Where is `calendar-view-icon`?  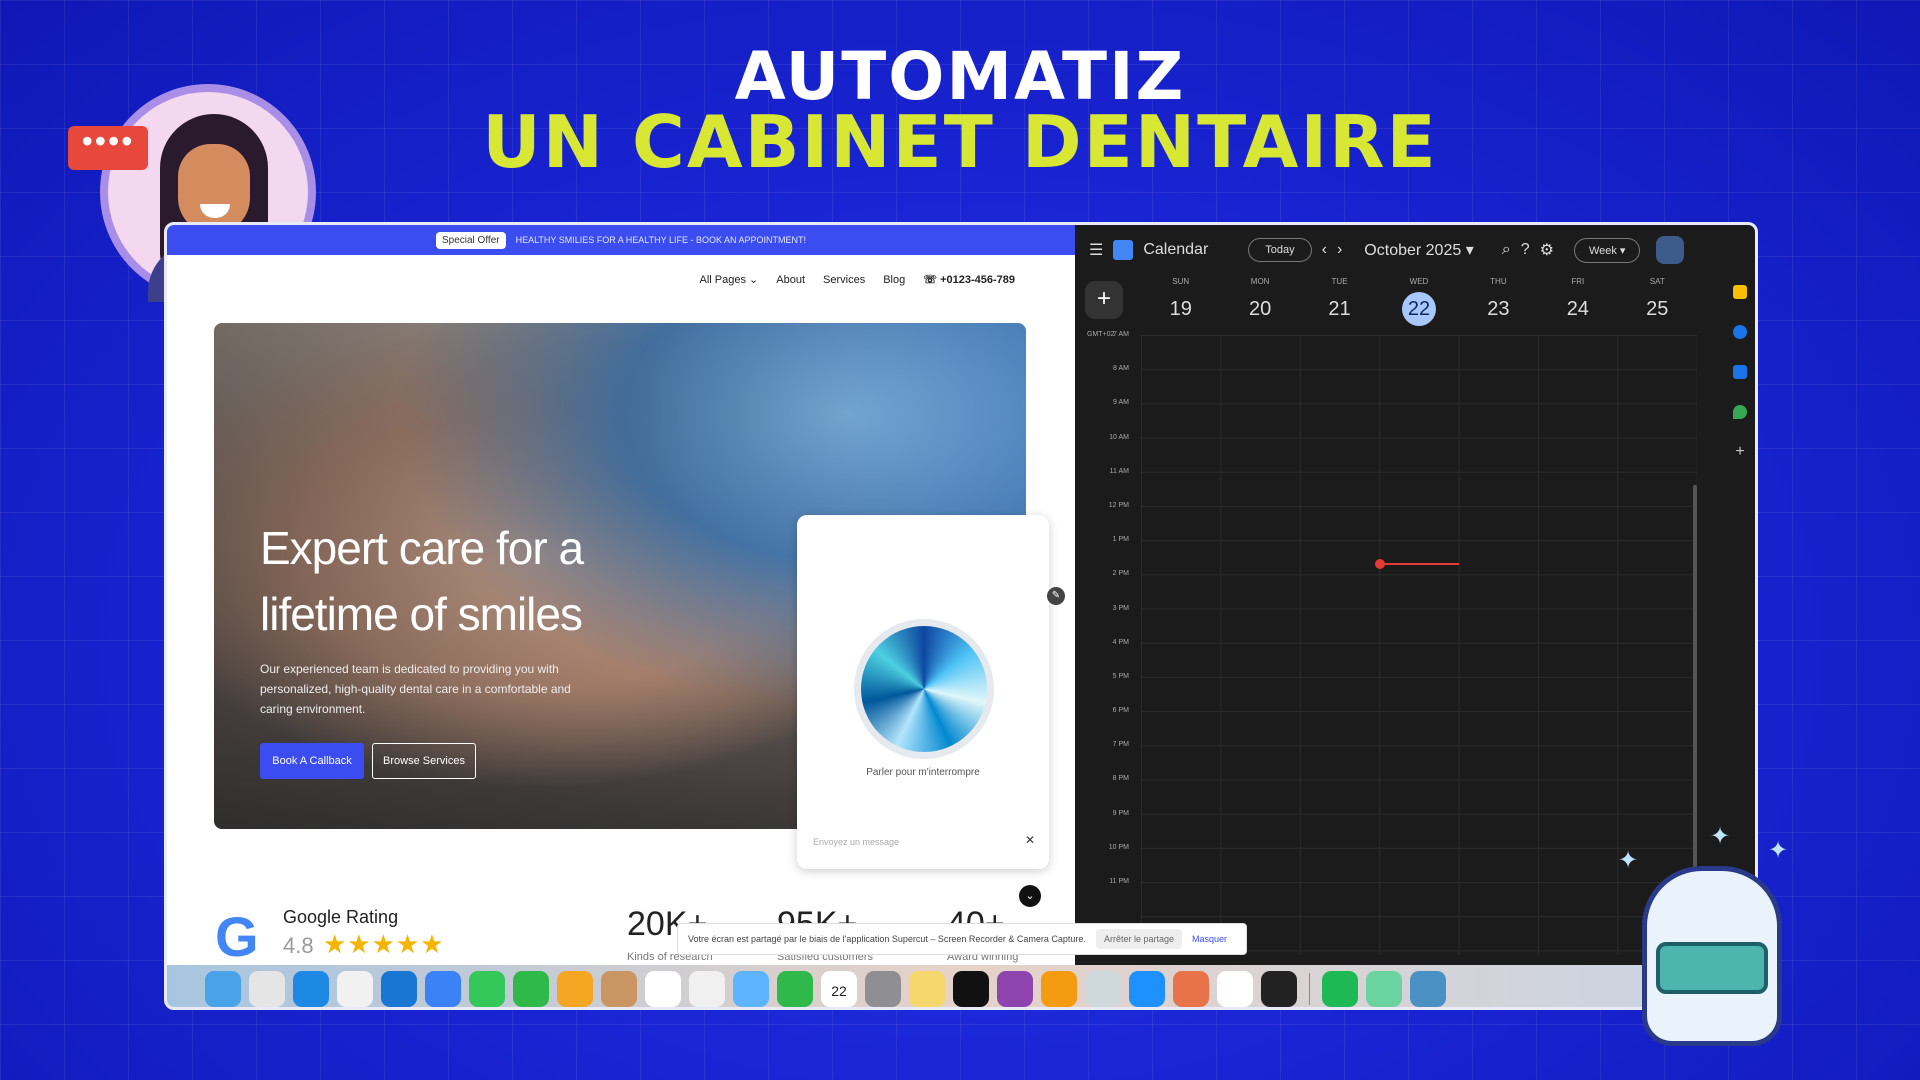
calendar-view-icon is located at coordinates (1670, 250).